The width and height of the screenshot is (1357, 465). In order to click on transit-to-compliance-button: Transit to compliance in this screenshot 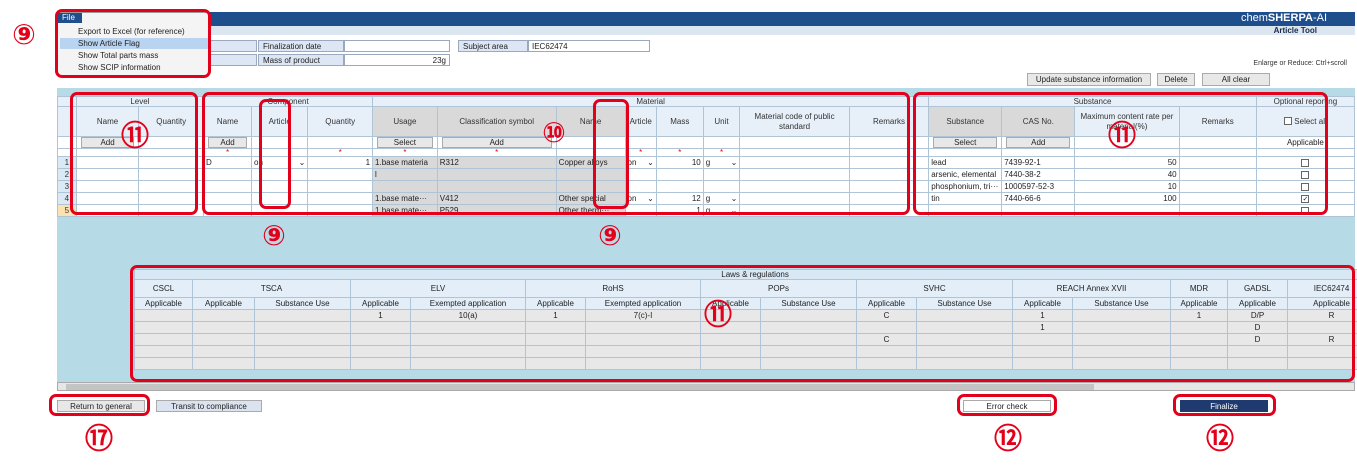, I will do `click(209, 406)`.